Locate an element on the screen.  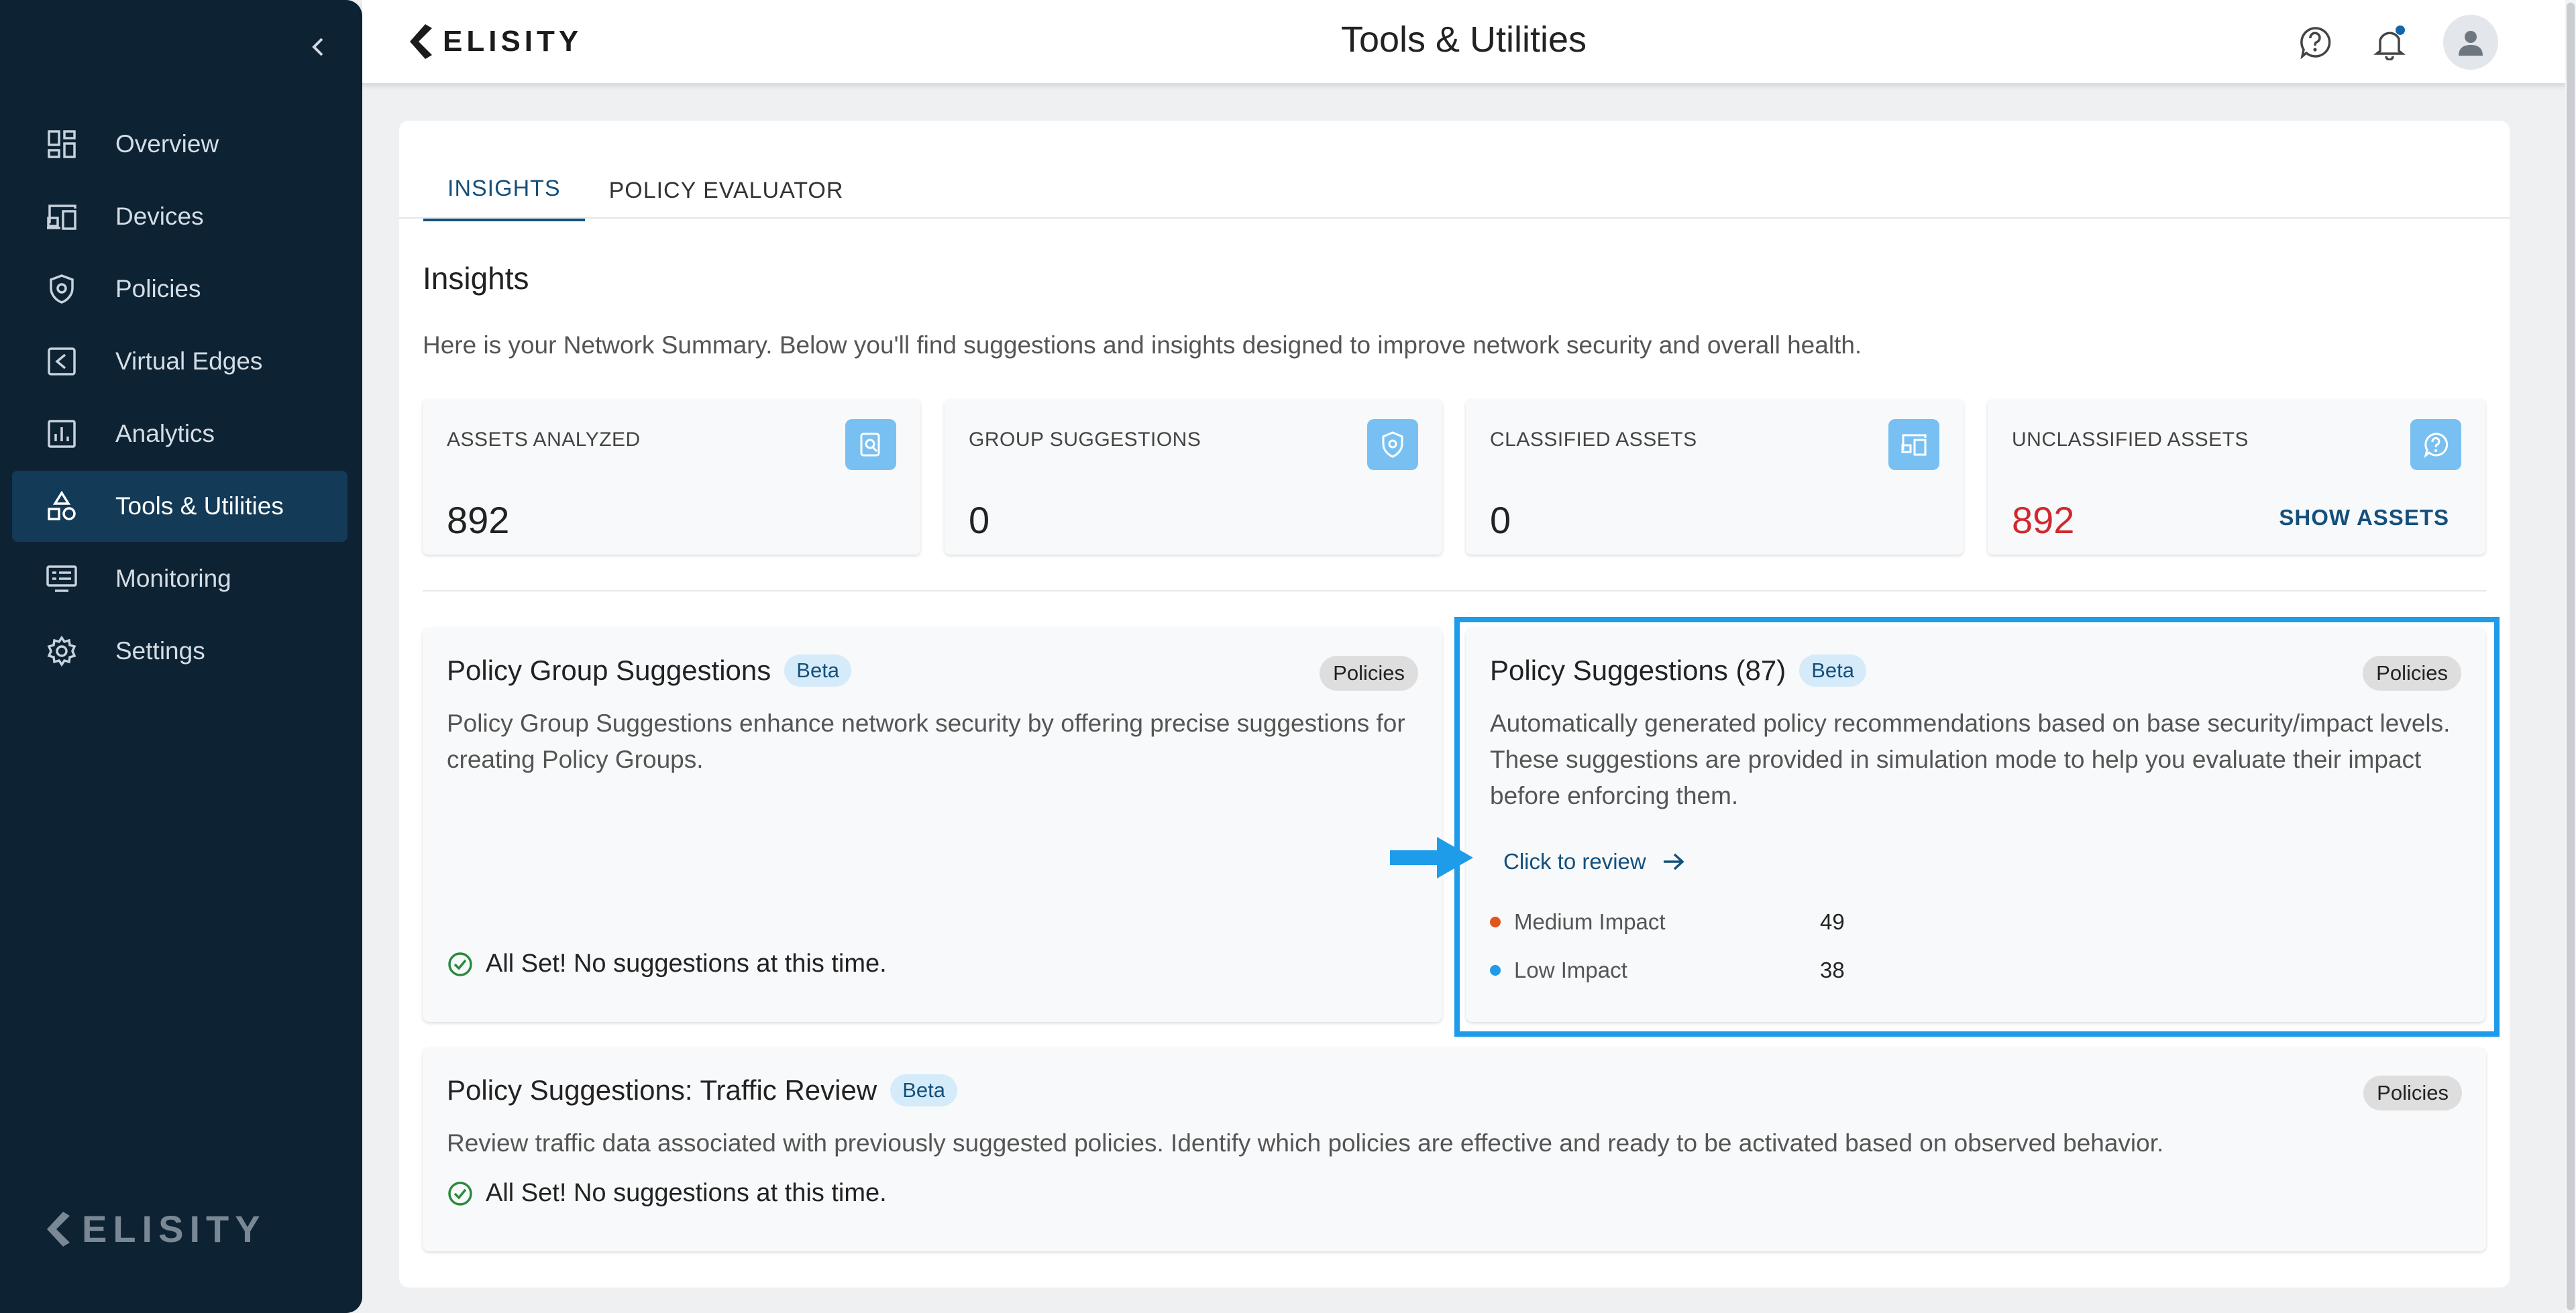
sidebar-item-policies: Policies is located at coordinates (179, 289).